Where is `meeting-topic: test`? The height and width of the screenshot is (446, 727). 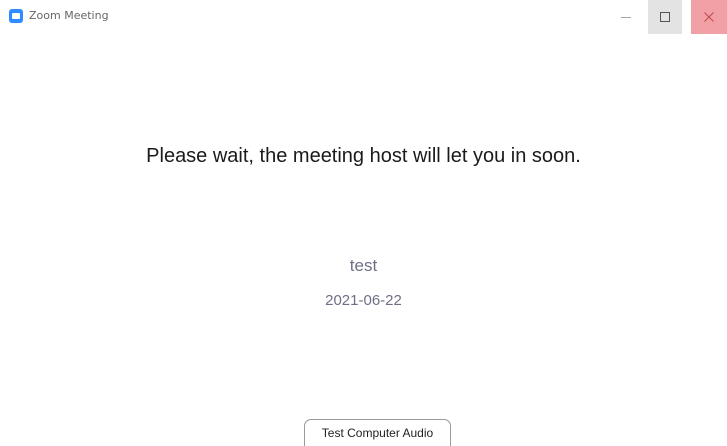
meeting-topic: test is located at coordinates (363, 265).